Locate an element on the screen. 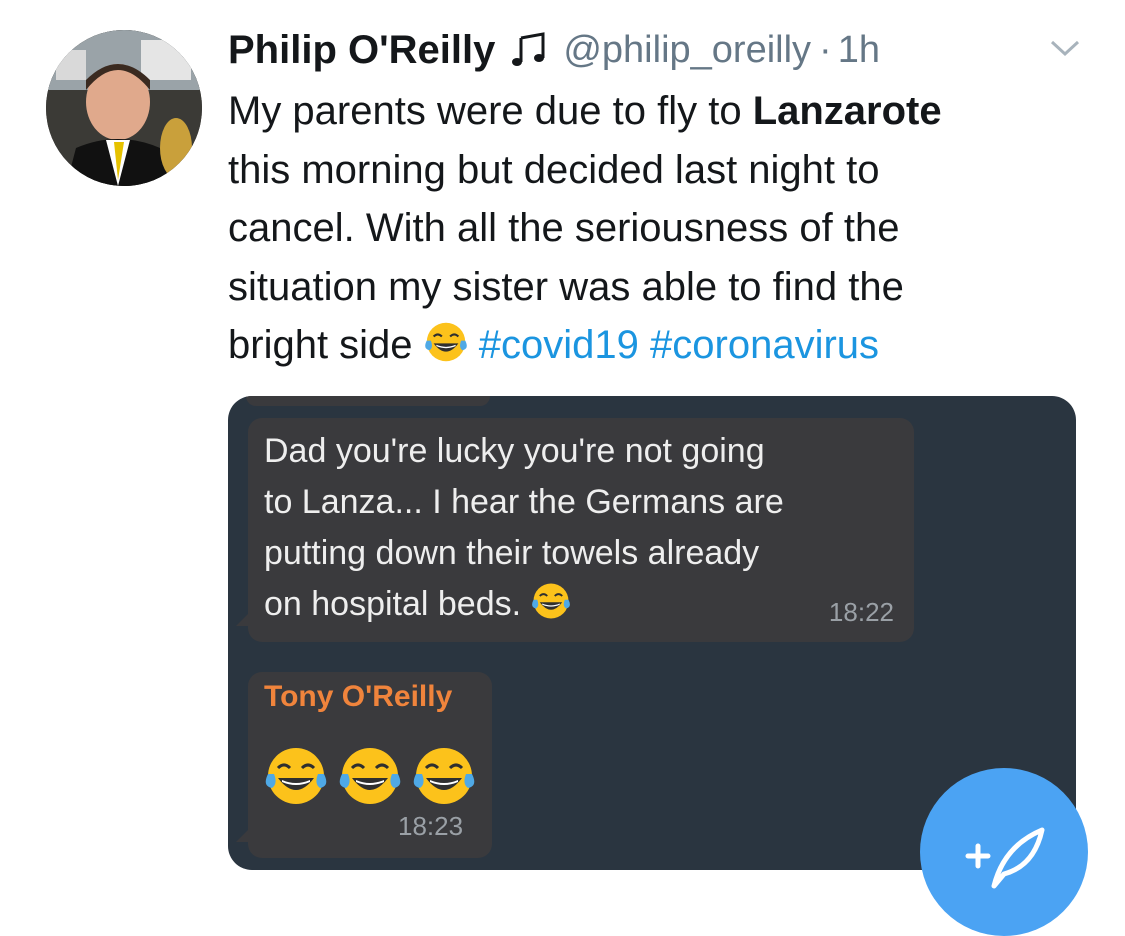 Image resolution: width=1125 pixels, height=936 pixels. message-time: 18:22 is located at coordinates (861, 612).